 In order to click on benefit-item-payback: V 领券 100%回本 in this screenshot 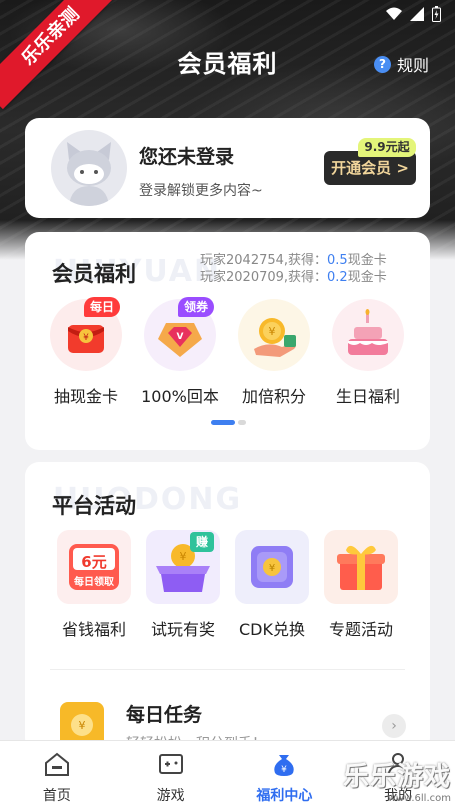, I will do `click(180, 352)`.